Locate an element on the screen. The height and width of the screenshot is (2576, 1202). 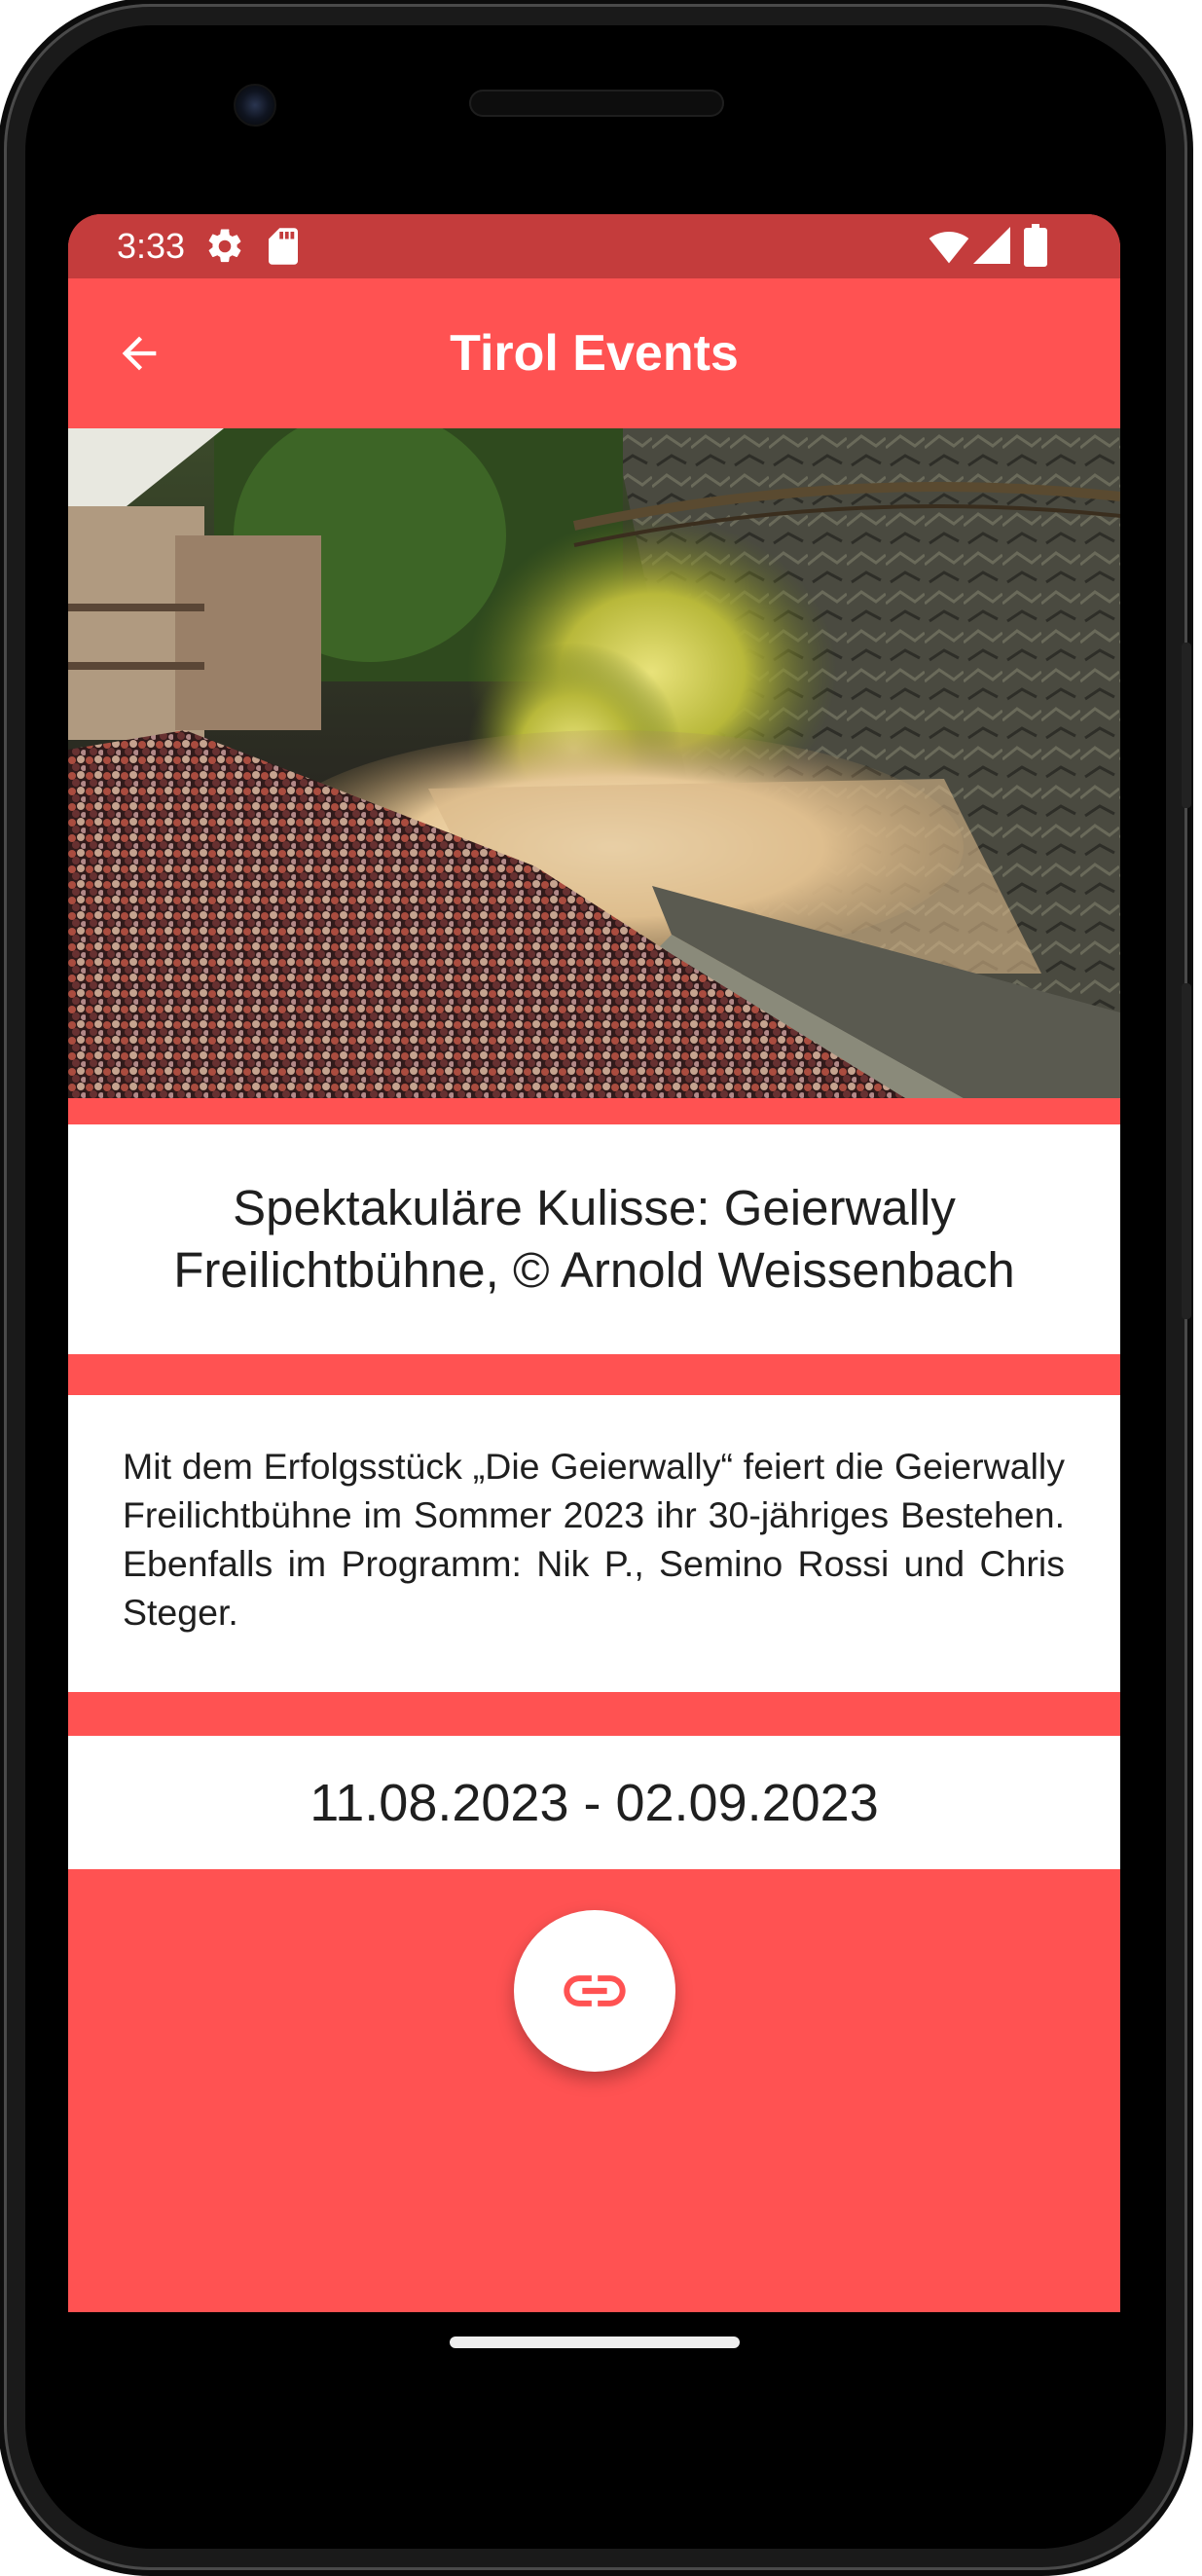
back-button is located at coordinates (139, 353).